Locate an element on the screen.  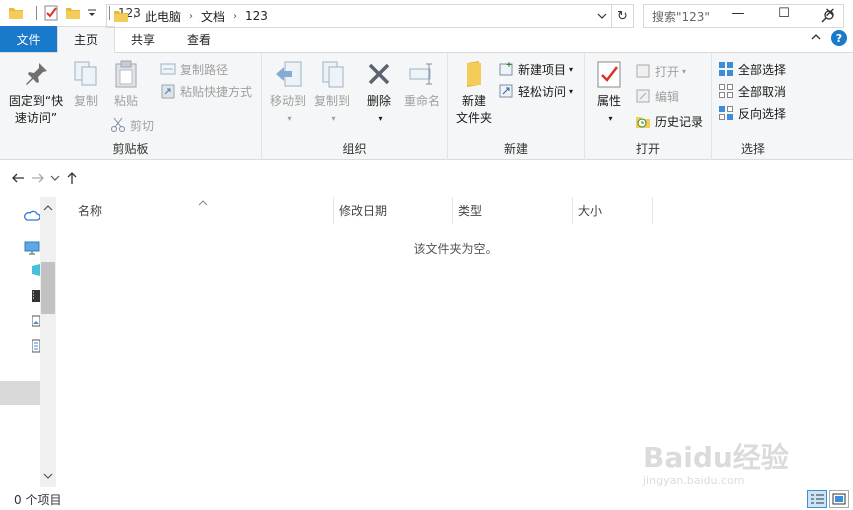
delete-dropdown-icon: ▾ is located at coordinates (380, 118).